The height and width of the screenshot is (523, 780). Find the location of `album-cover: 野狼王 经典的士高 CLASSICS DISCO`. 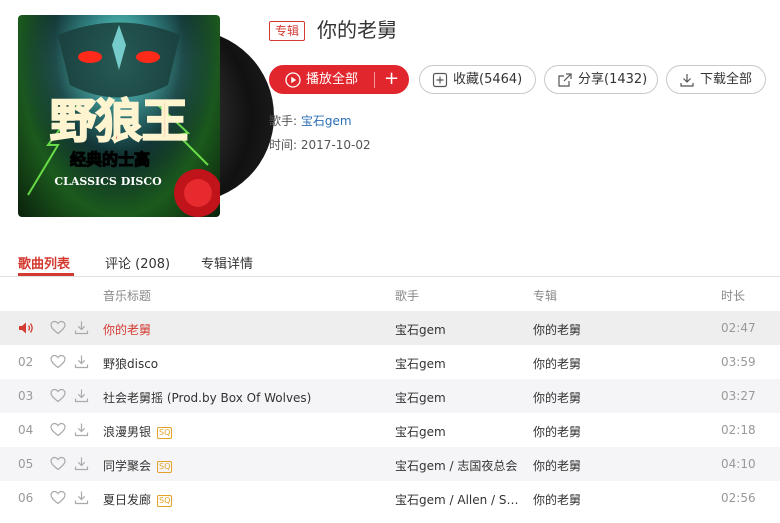

album-cover: 野狼王 经典的士高 CLASSICS DISCO is located at coordinates (119, 116).